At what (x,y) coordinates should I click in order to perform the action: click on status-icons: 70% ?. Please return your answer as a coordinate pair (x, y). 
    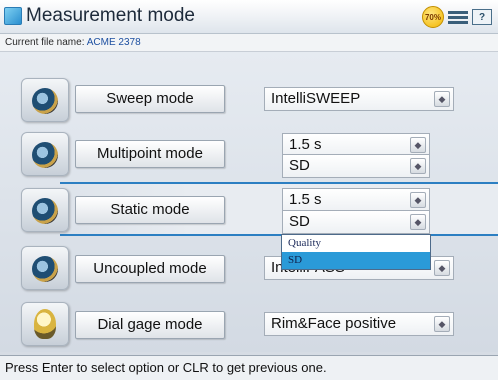
    Looking at the image, I should click on (457, 17).